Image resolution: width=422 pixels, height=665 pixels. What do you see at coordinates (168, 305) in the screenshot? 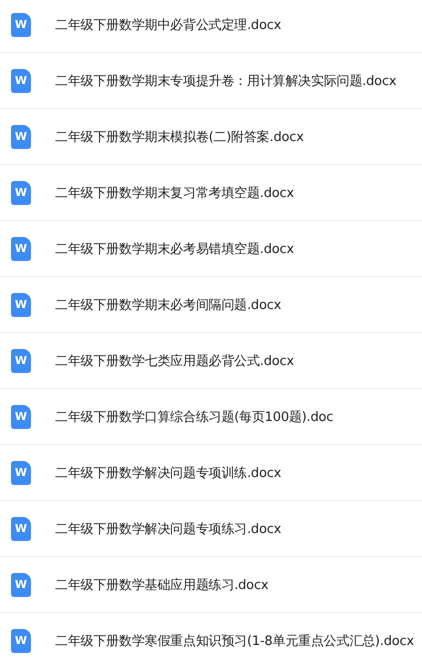
I see `file-name: 二年级下册数学期末必考间隔问题.docx` at bounding box center [168, 305].